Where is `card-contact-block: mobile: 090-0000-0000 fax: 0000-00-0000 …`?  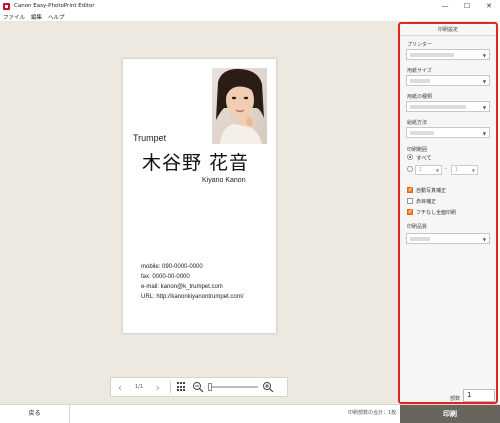
card-contact-block: mobile: 090-0000-0000 fax: 0000-00-0000 … is located at coordinates (192, 282).